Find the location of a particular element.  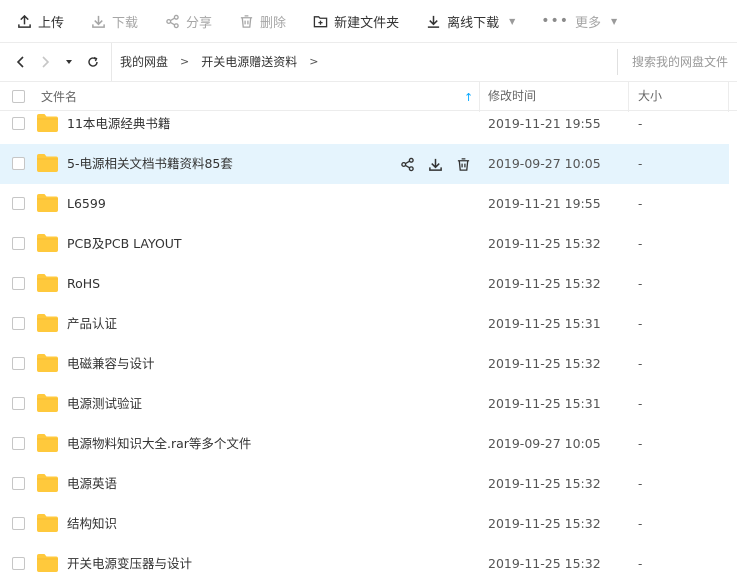

search-input is located at coordinates (684, 62).